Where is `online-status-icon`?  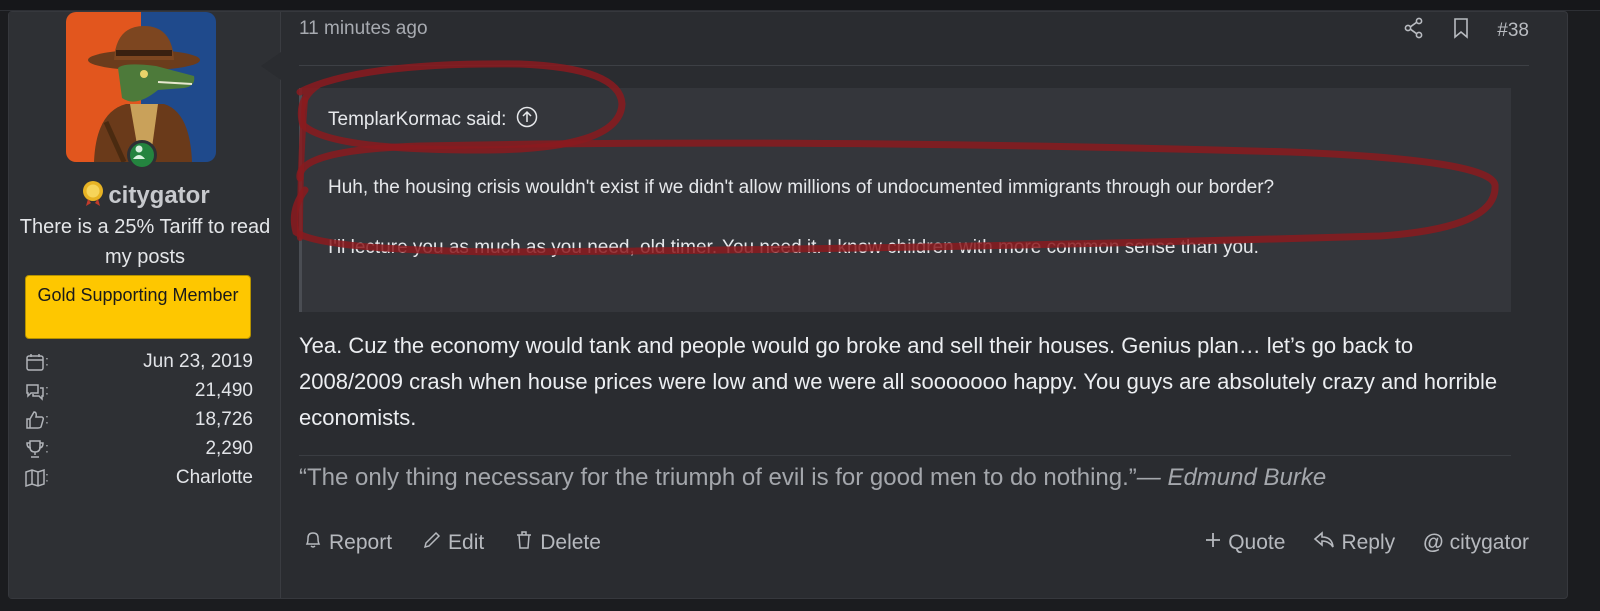
online-status-icon is located at coordinates (142, 155).